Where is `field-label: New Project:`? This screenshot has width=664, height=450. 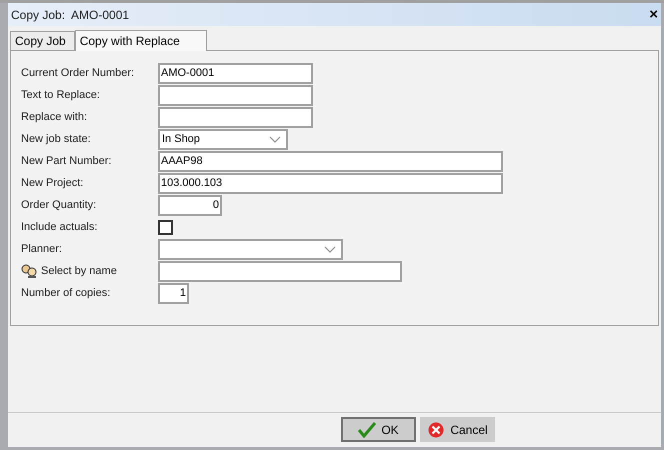
field-label: New Project: is located at coordinates (52, 183).